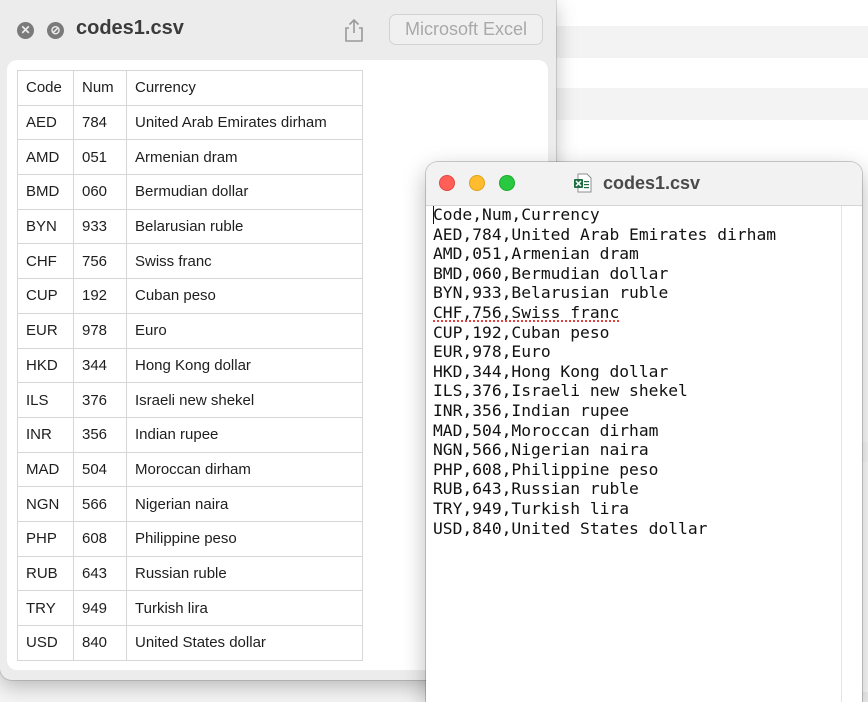 This screenshot has height=702, width=868. I want to click on num-cell: 504, so click(100, 469).